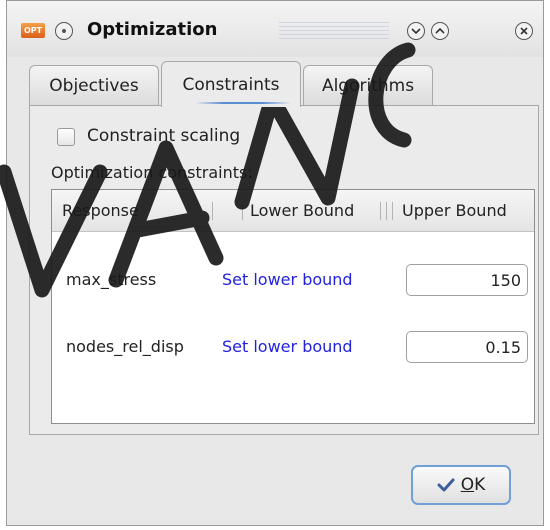 Image resolution: width=550 pixels, height=530 pixels. What do you see at coordinates (467, 347) in the screenshot?
I see `upper-bound-input: 0.15` at bounding box center [467, 347].